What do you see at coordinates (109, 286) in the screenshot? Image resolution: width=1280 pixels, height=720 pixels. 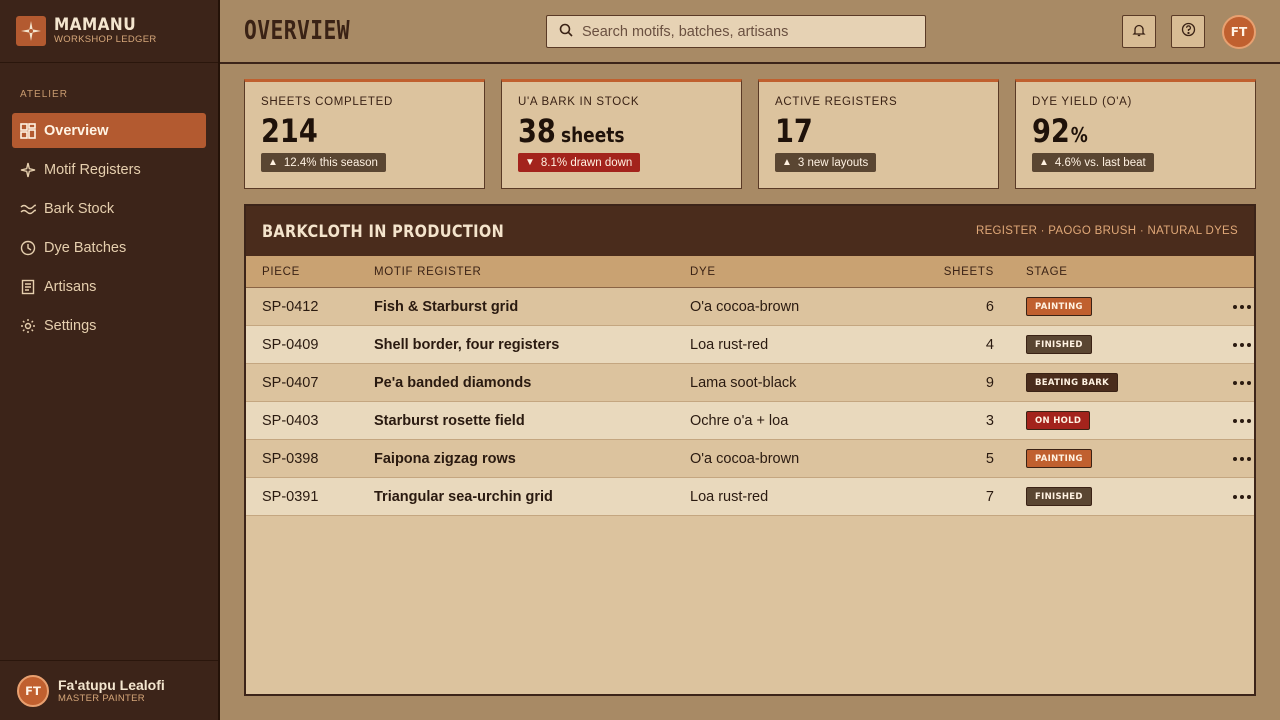 I see `sidebar-item-artisans: Artisans` at bounding box center [109, 286].